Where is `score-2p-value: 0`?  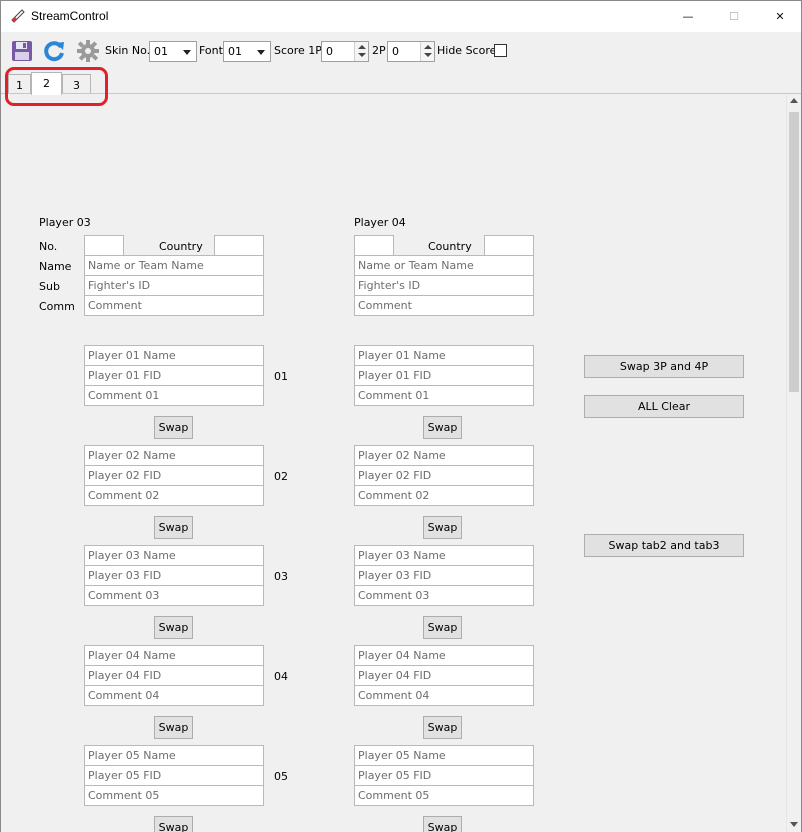
score-2p-value: 0 is located at coordinates (395, 51).